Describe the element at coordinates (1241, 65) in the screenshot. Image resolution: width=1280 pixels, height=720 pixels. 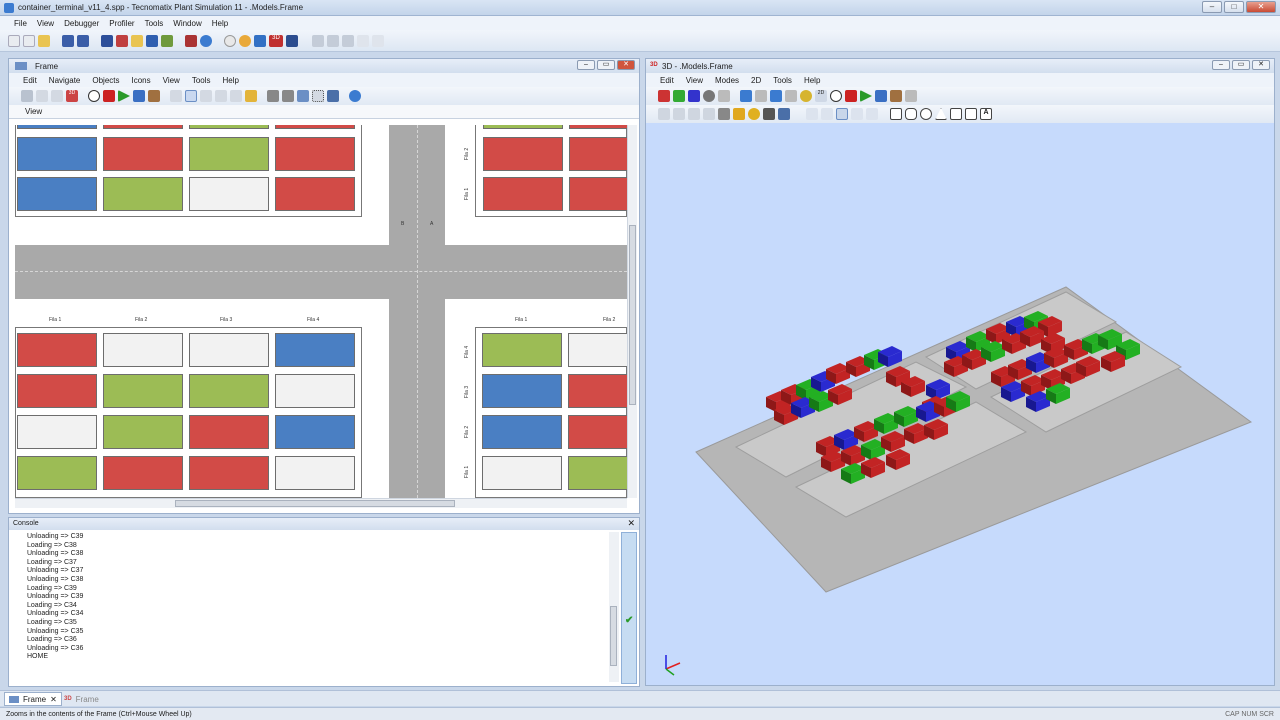
I see `3d-restore-button: ▭` at that location.